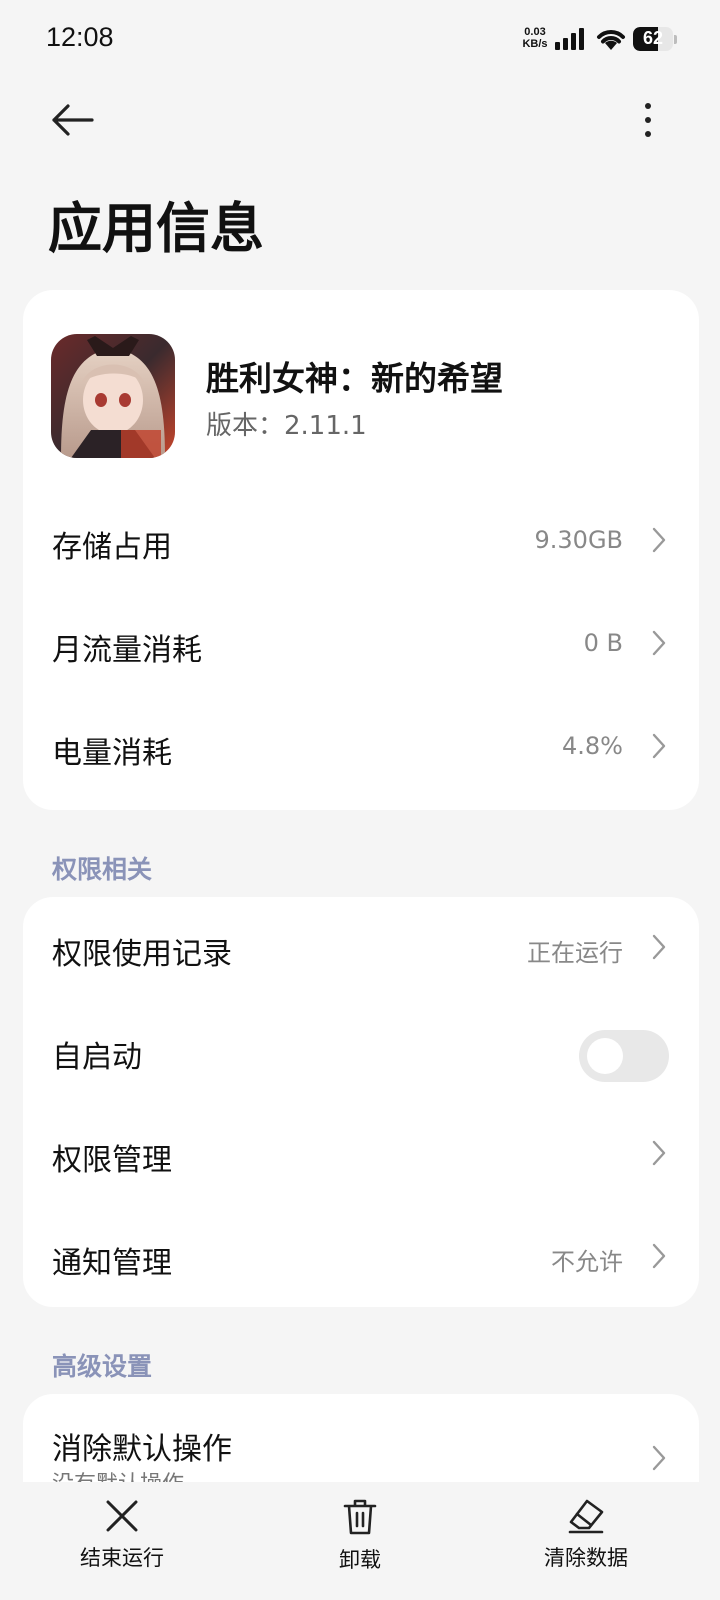  Describe the element at coordinates (156, 228) in the screenshot. I see `page-title: 应用信息` at that location.